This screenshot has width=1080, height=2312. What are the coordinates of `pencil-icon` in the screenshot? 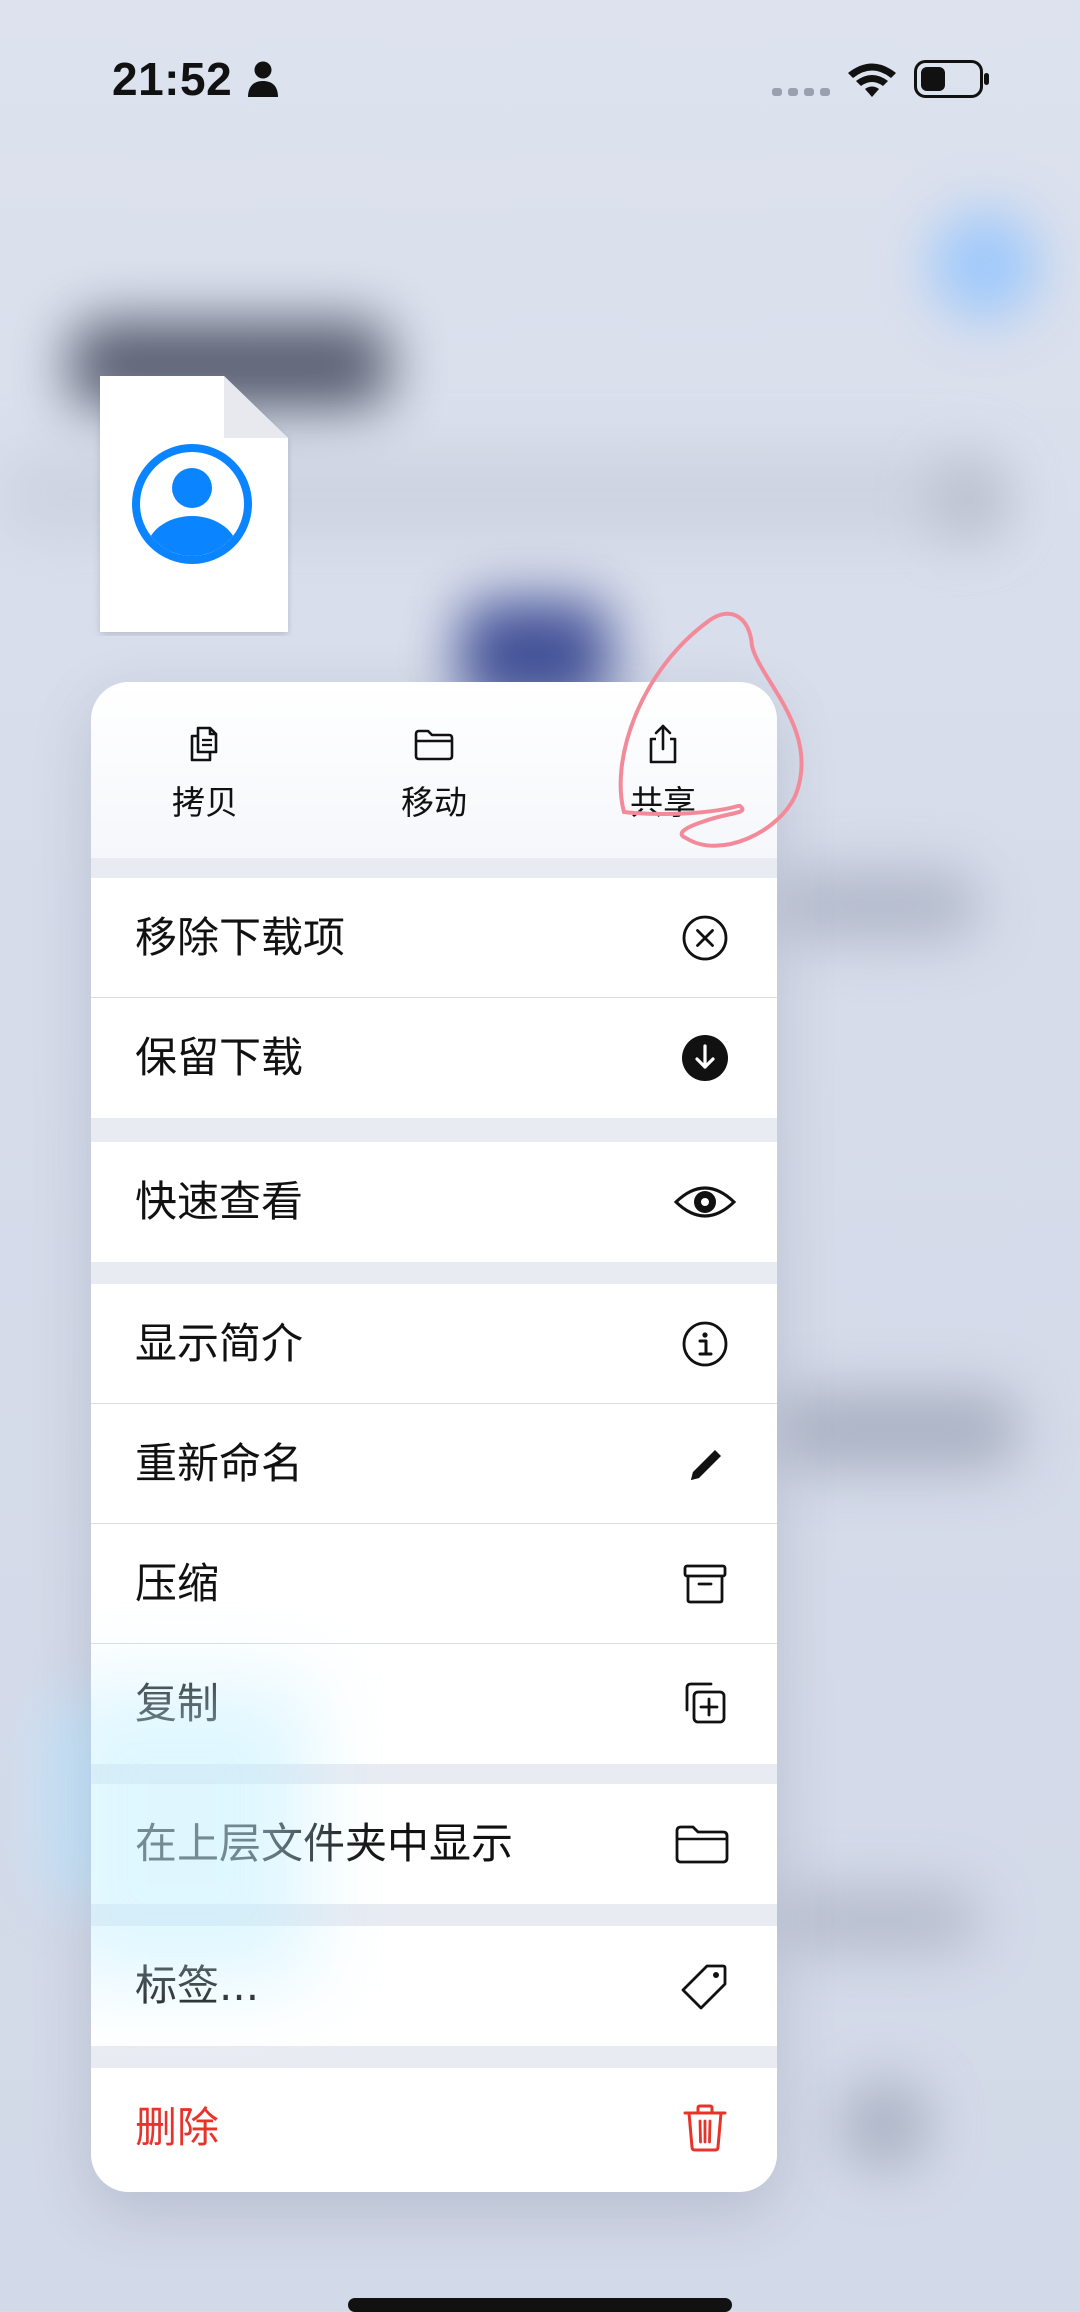 It's located at (706, 1465).